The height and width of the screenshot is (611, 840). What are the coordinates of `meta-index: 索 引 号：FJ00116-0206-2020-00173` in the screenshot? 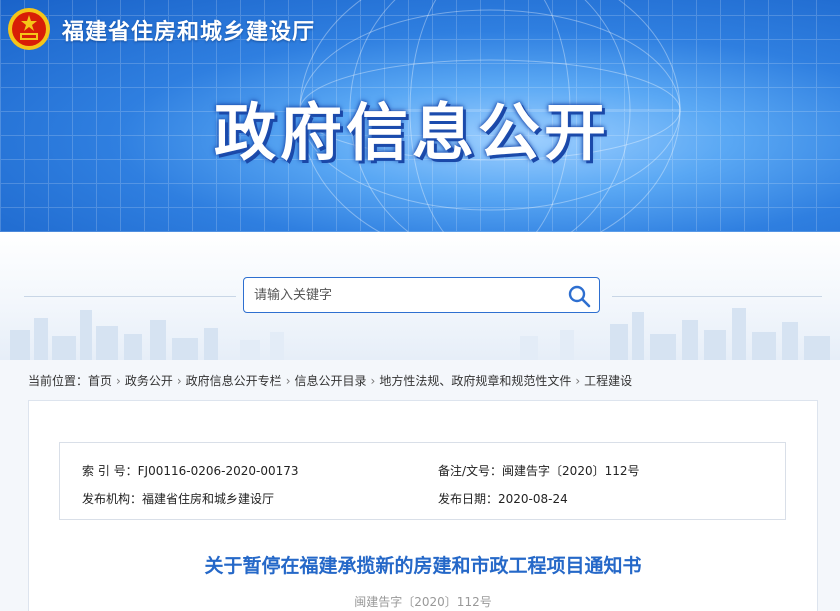 It's located at (190, 470).